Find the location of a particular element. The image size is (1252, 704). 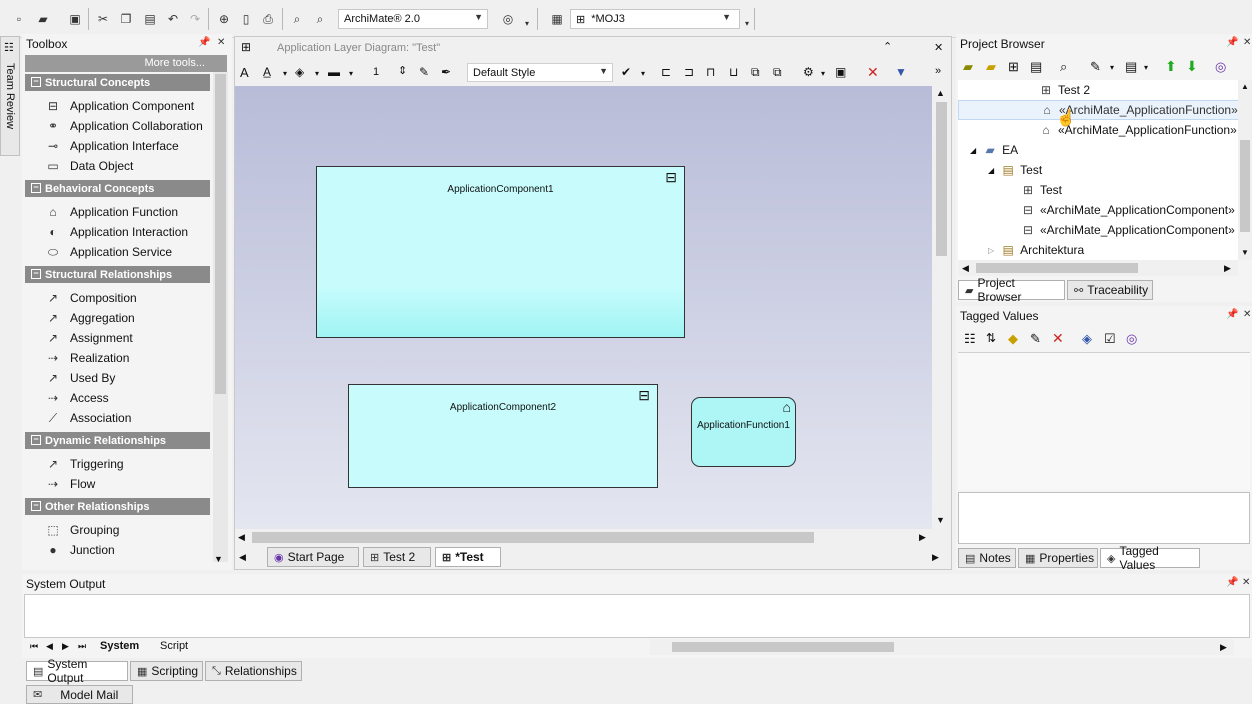

new-package-icon: ▰ is located at coordinates (968, 67).